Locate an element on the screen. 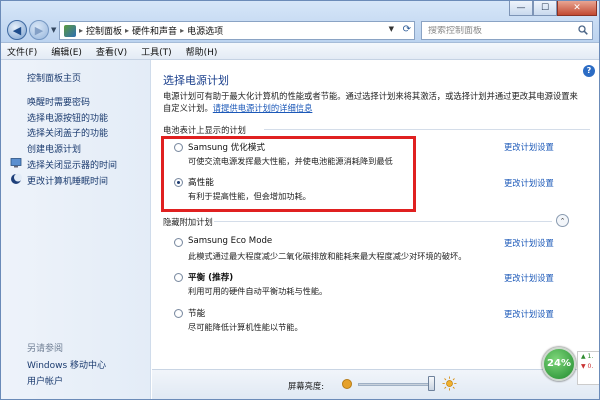 This screenshot has width=600, height=400. control-panel-icon is located at coordinates (70, 30).